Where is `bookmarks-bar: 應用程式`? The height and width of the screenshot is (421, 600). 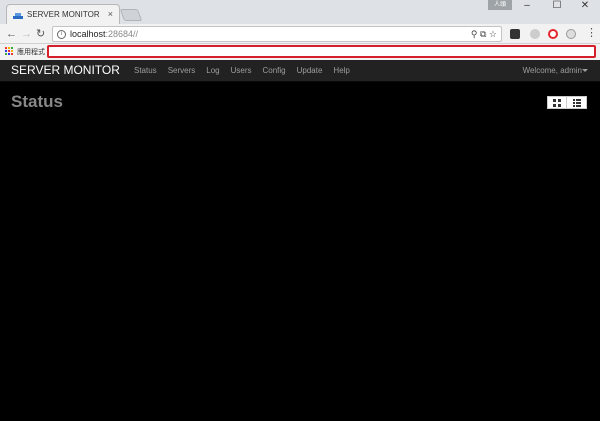
bookmarks-bar: 應用程式 is located at coordinates (300, 52).